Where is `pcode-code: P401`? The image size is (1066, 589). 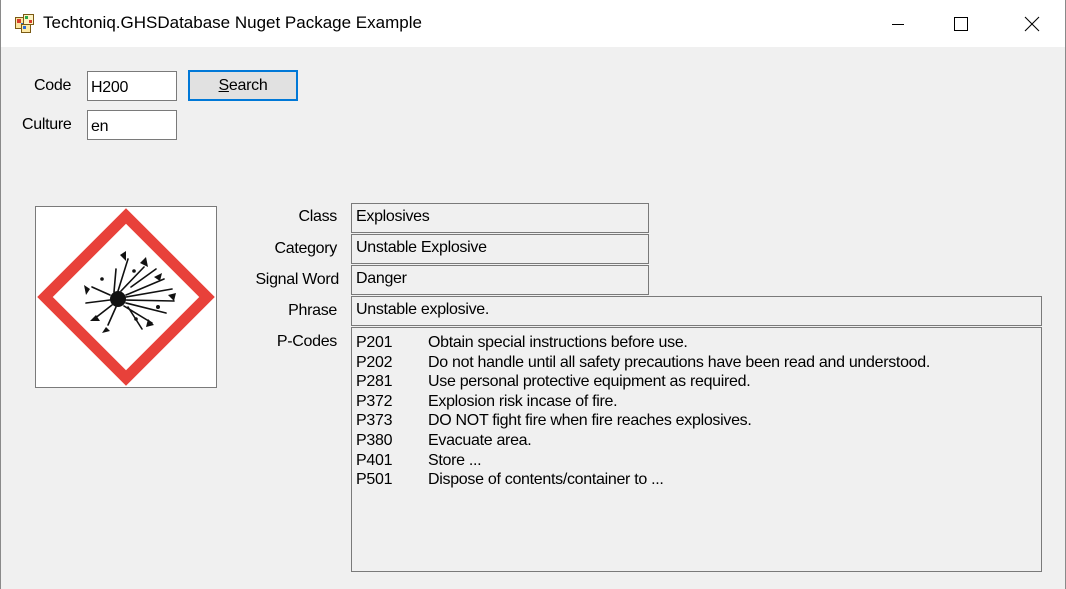 pcode-code: P401 is located at coordinates (374, 460).